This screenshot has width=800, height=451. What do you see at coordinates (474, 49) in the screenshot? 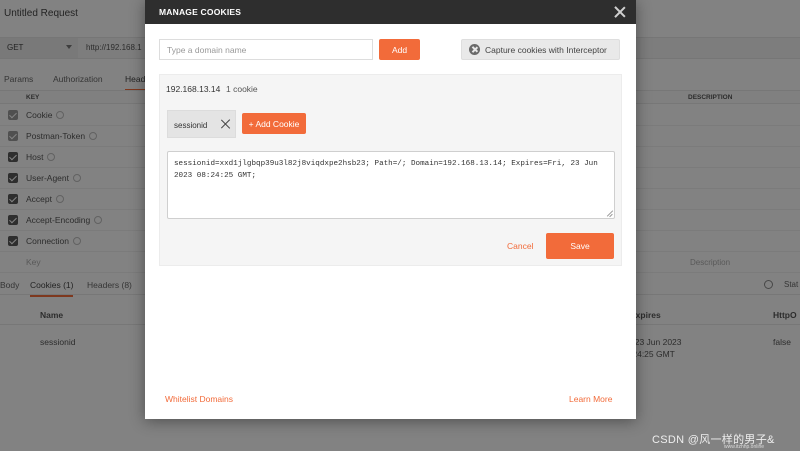
I see `interceptor-icon` at bounding box center [474, 49].